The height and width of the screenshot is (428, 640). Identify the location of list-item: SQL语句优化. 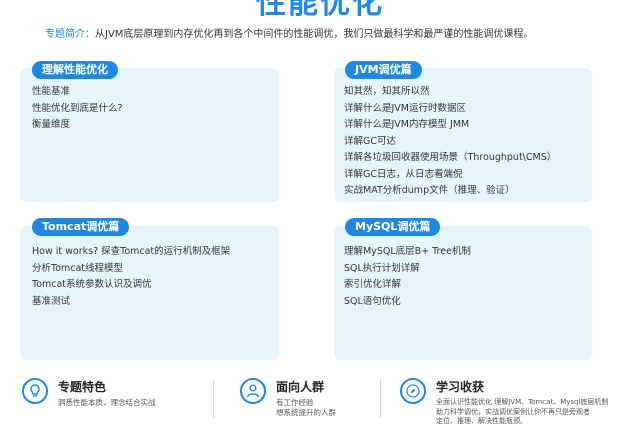
(372, 301).